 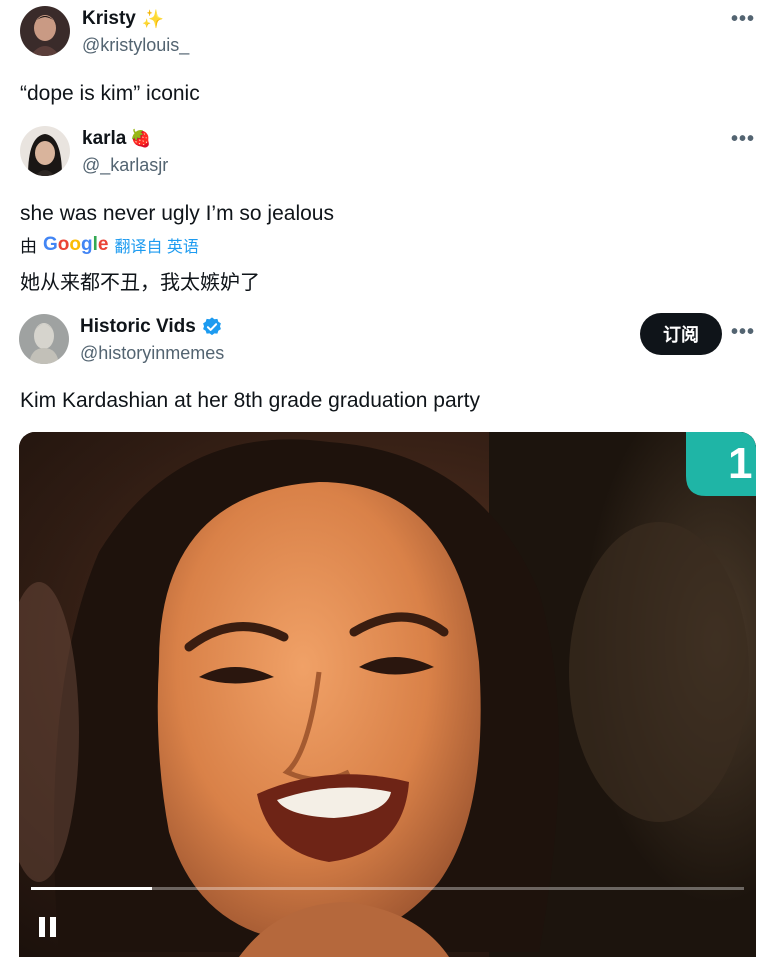 I want to click on display-name: karla, so click(x=104, y=139).